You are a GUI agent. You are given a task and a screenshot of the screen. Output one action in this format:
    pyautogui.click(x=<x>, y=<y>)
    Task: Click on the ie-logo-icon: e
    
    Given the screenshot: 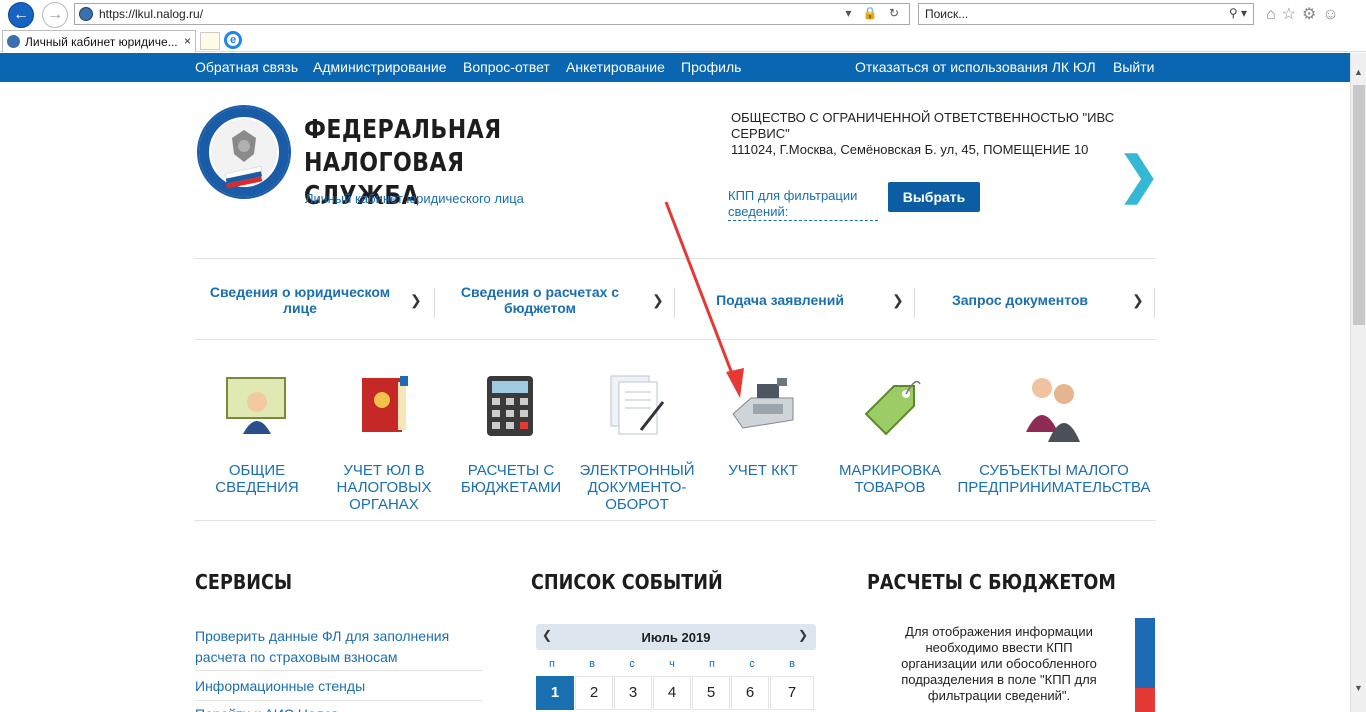 What is the action you would take?
    pyautogui.click(x=233, y=40)
    